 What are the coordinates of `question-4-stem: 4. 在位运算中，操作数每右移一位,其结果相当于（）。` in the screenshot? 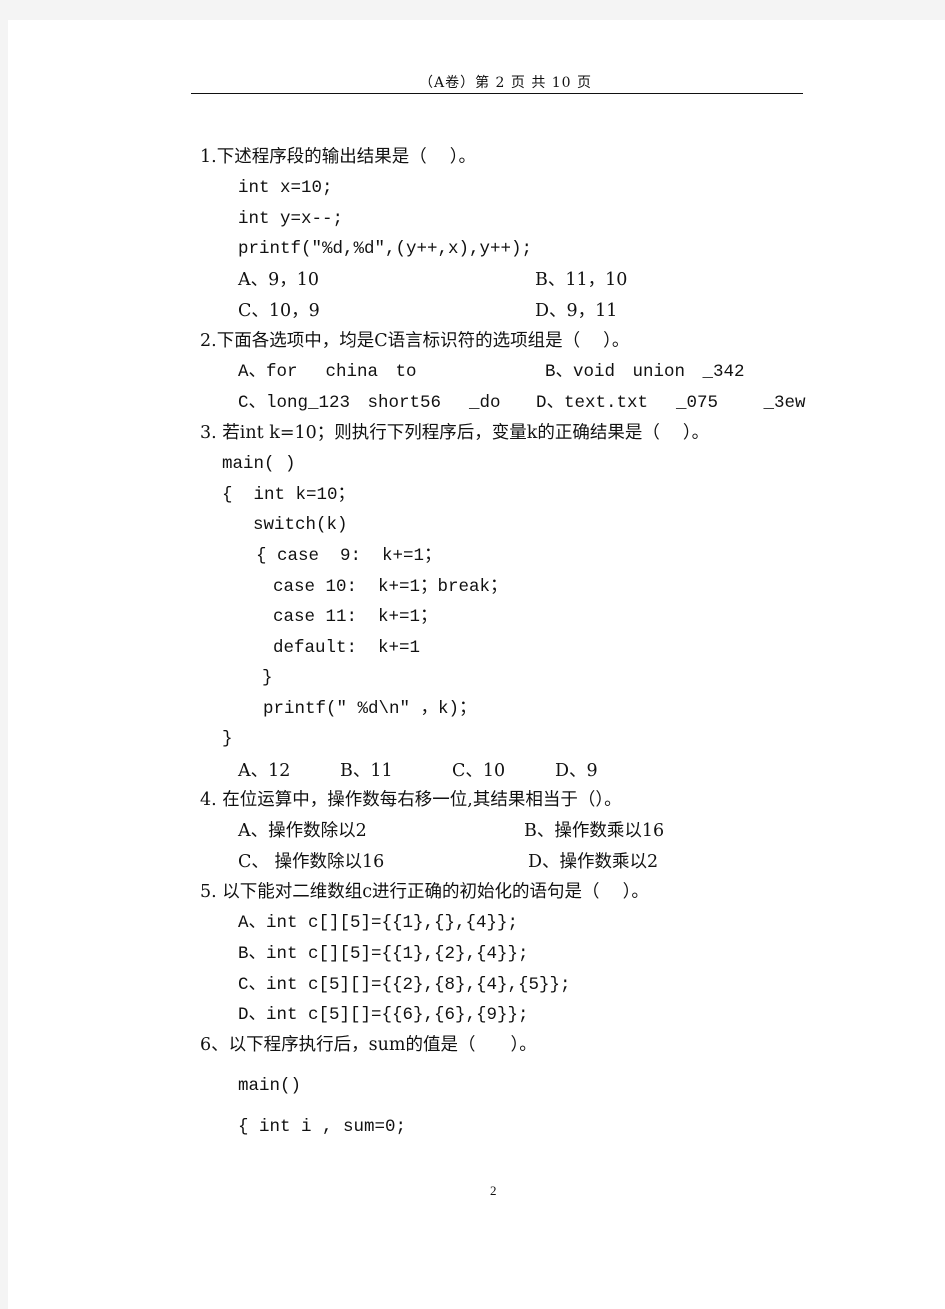 It's located at (411, 800).